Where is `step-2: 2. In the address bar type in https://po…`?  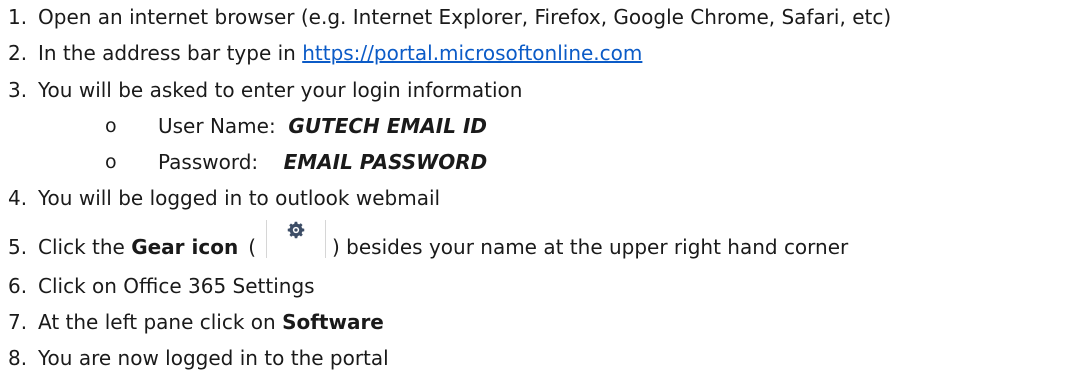 step-2: 2. In the address bar type in https://po… is located at coordinates (325, 53).